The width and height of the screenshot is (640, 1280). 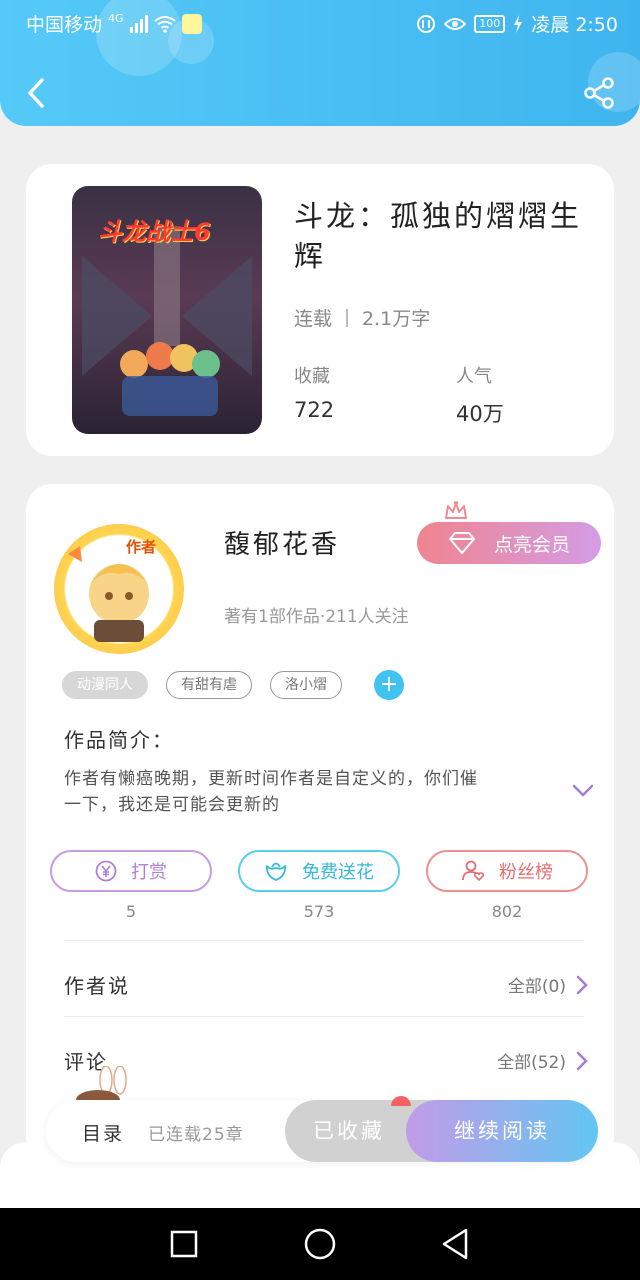 I want to click on vip-button: 点亮会员, so click(x=509, y=543).